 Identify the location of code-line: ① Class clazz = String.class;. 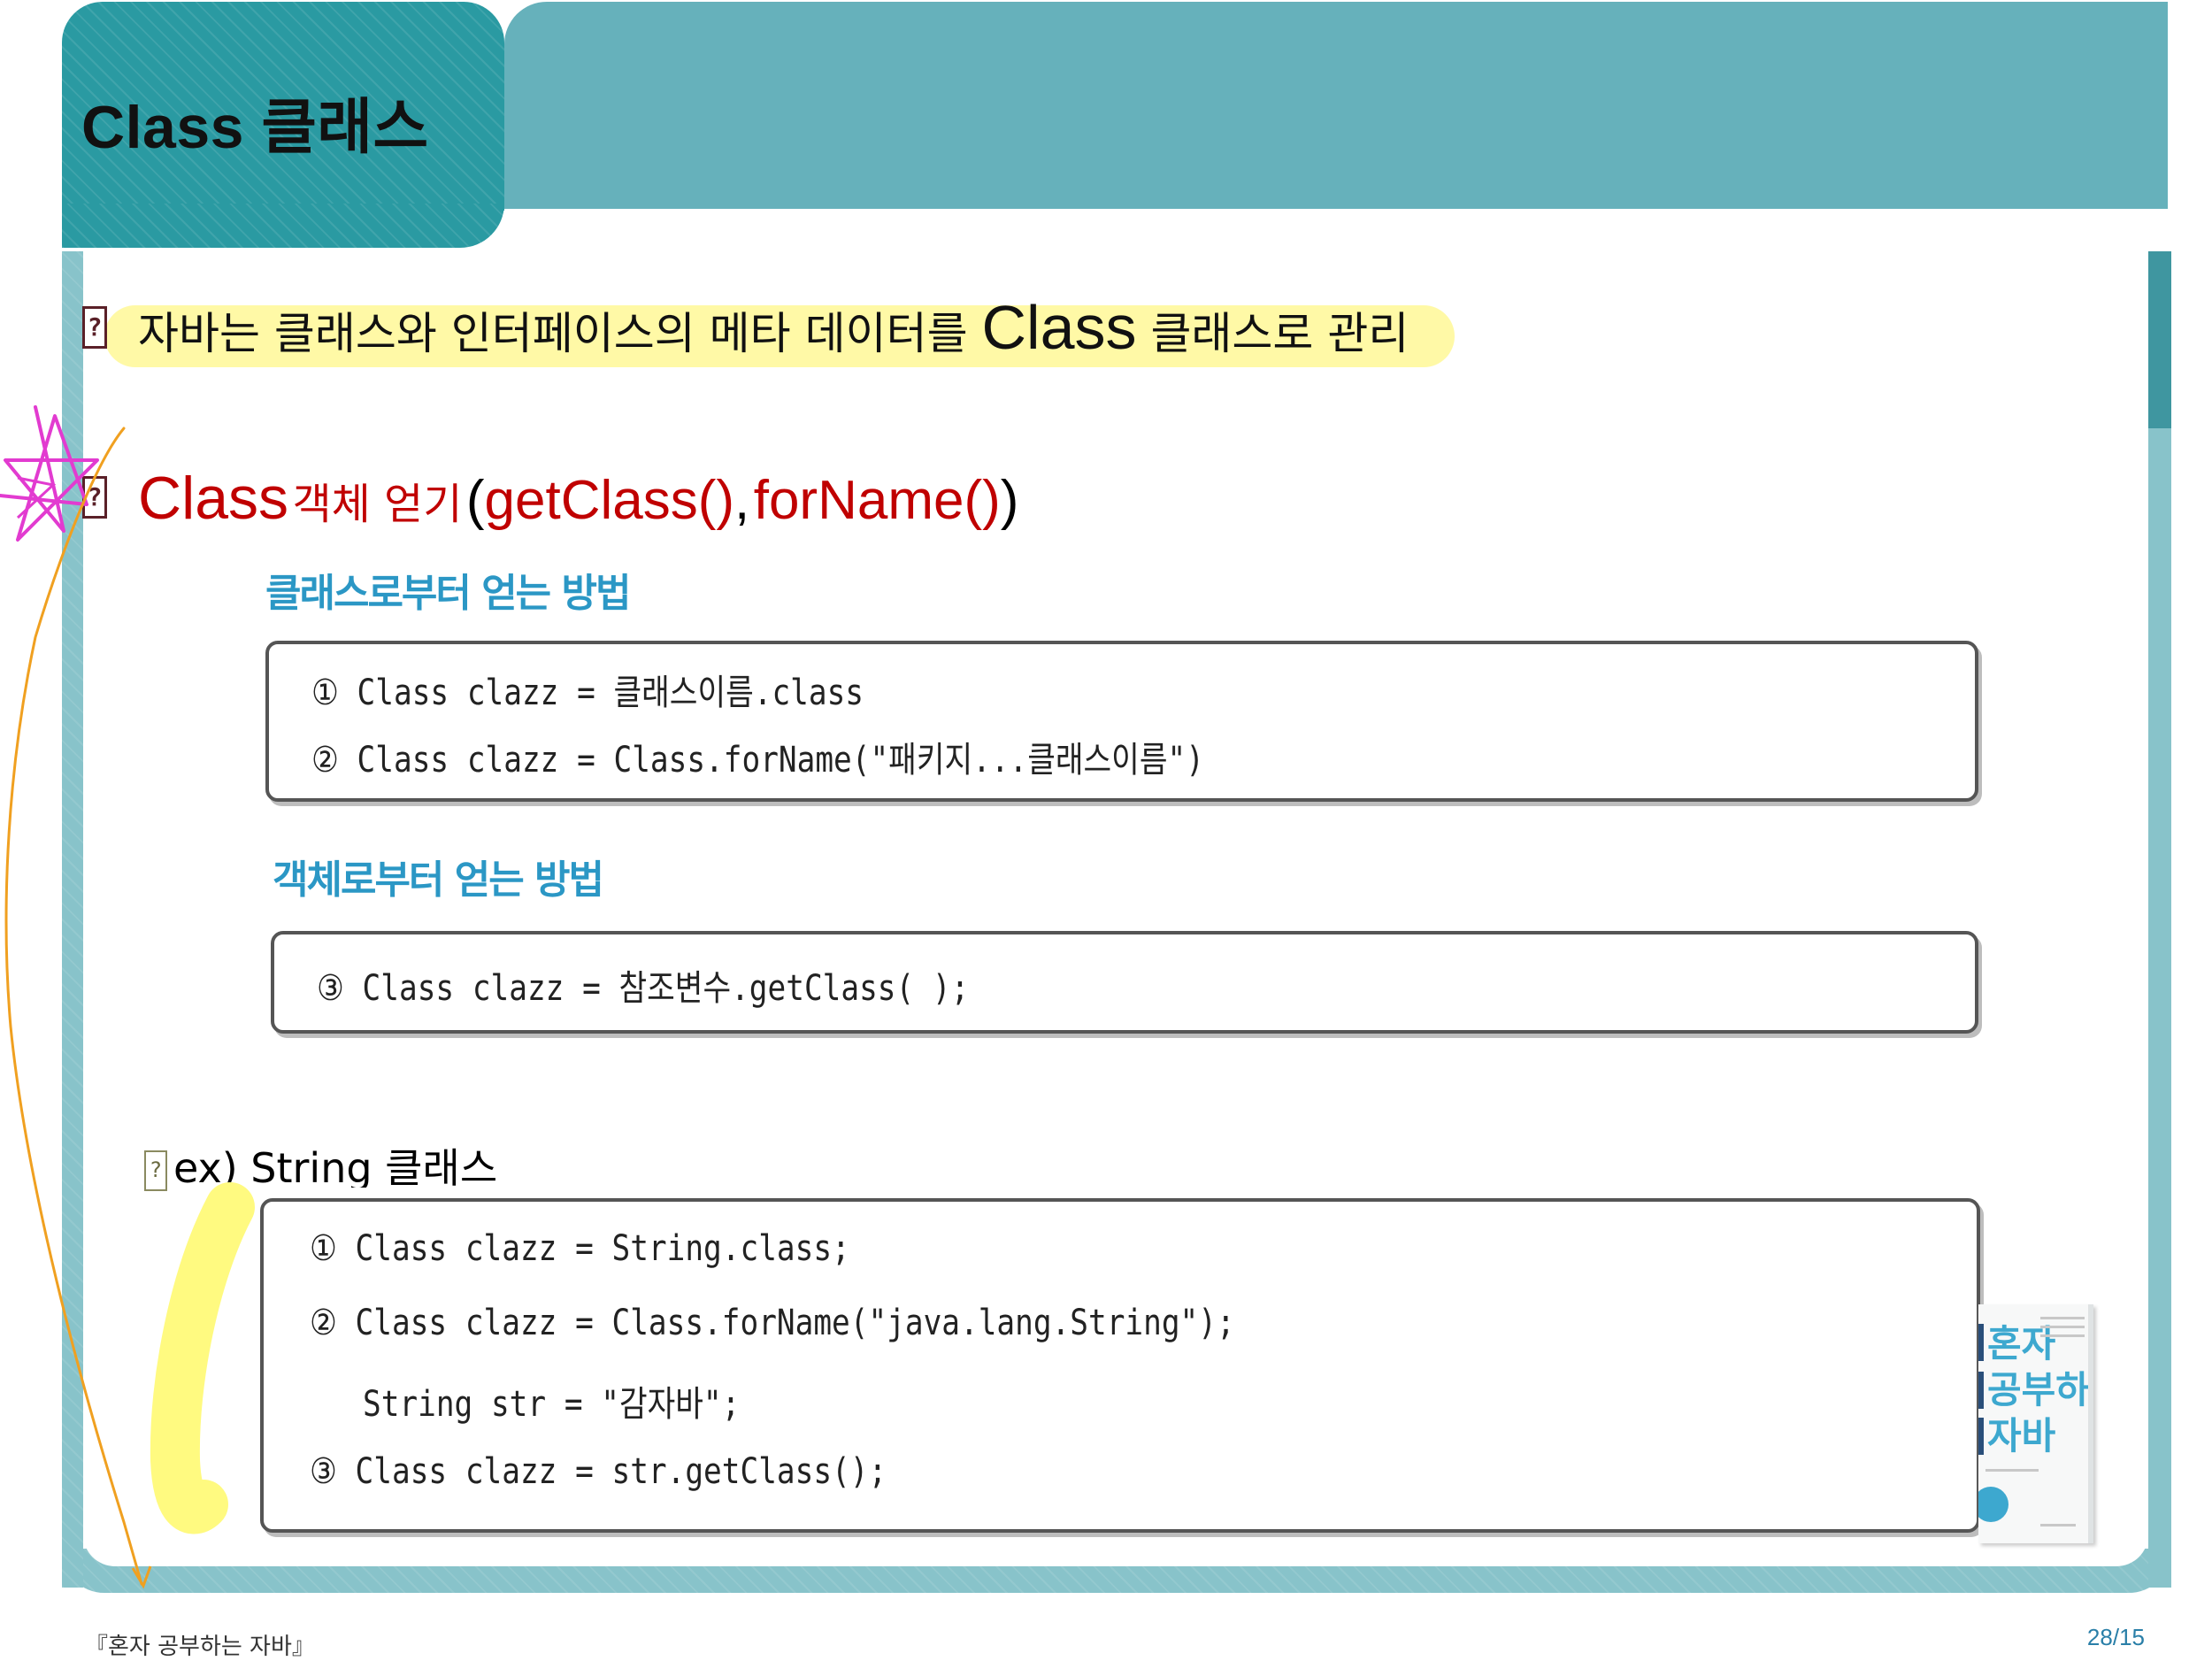
(580, 1248).